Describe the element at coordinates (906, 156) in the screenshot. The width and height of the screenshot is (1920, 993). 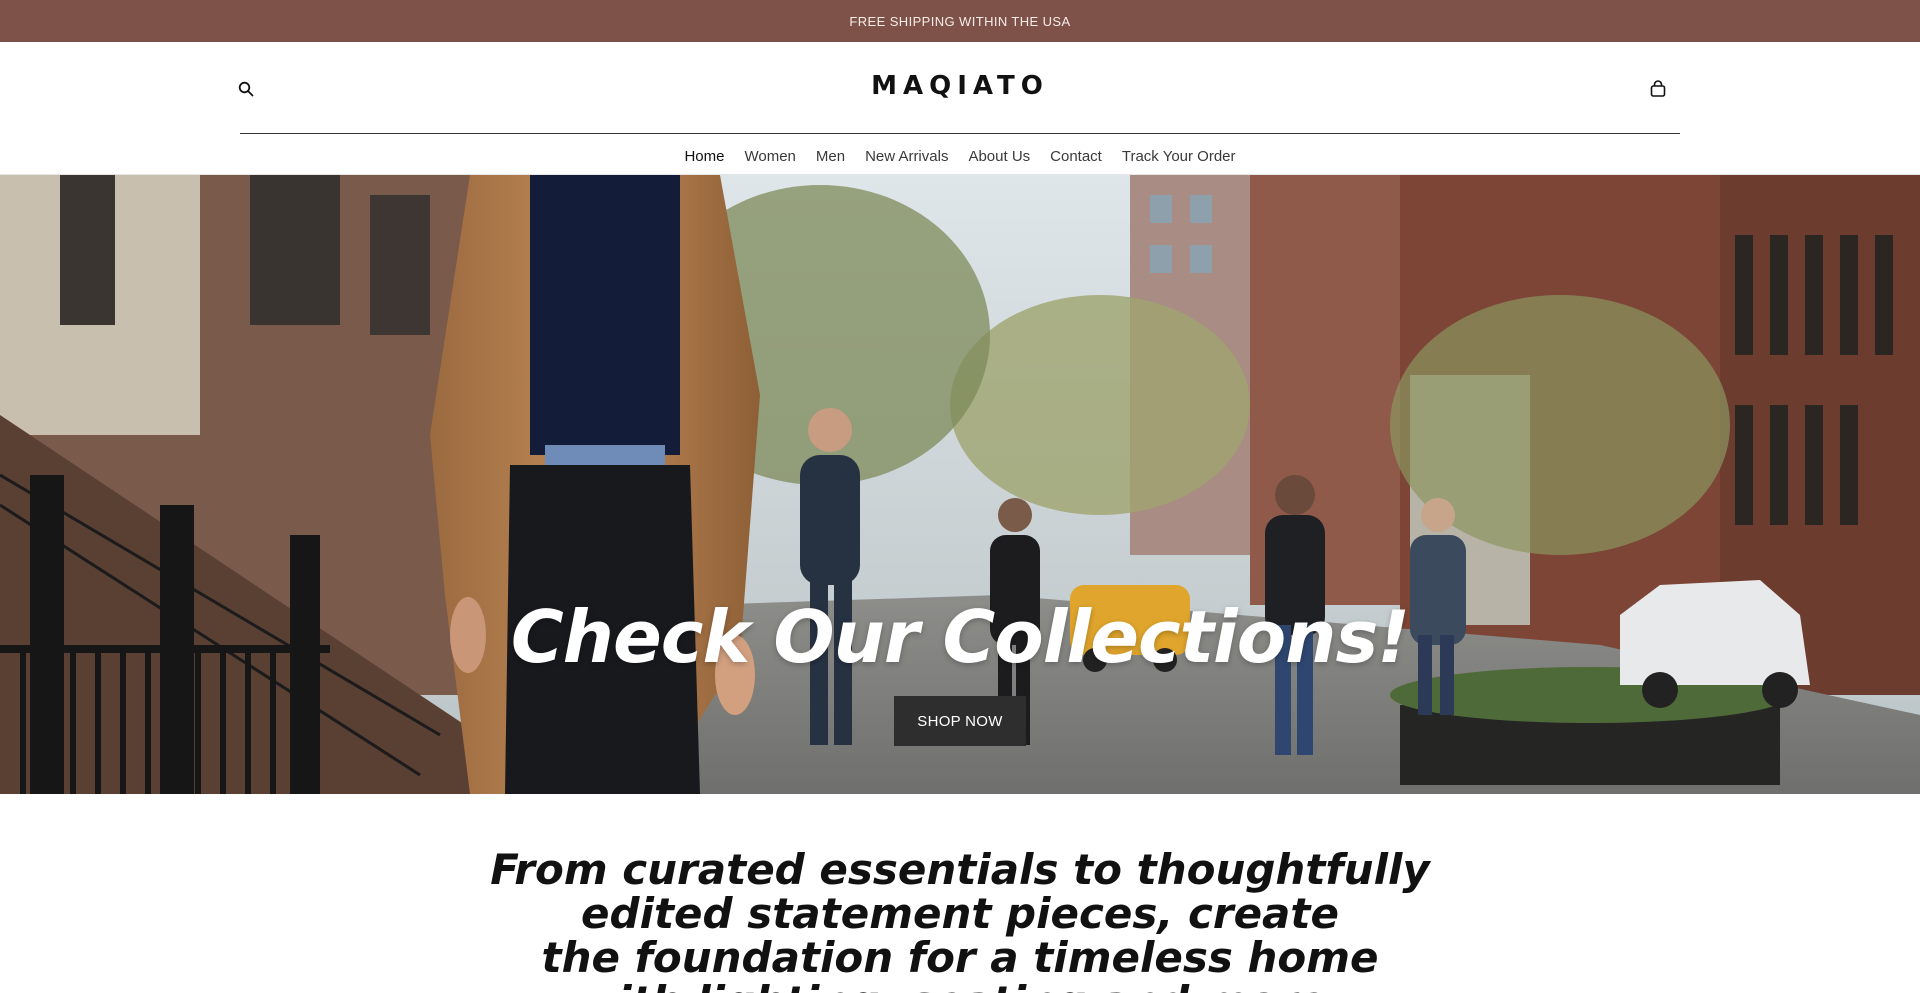
I see `nav-item-new-arrivals: New Arrivals` at that location.